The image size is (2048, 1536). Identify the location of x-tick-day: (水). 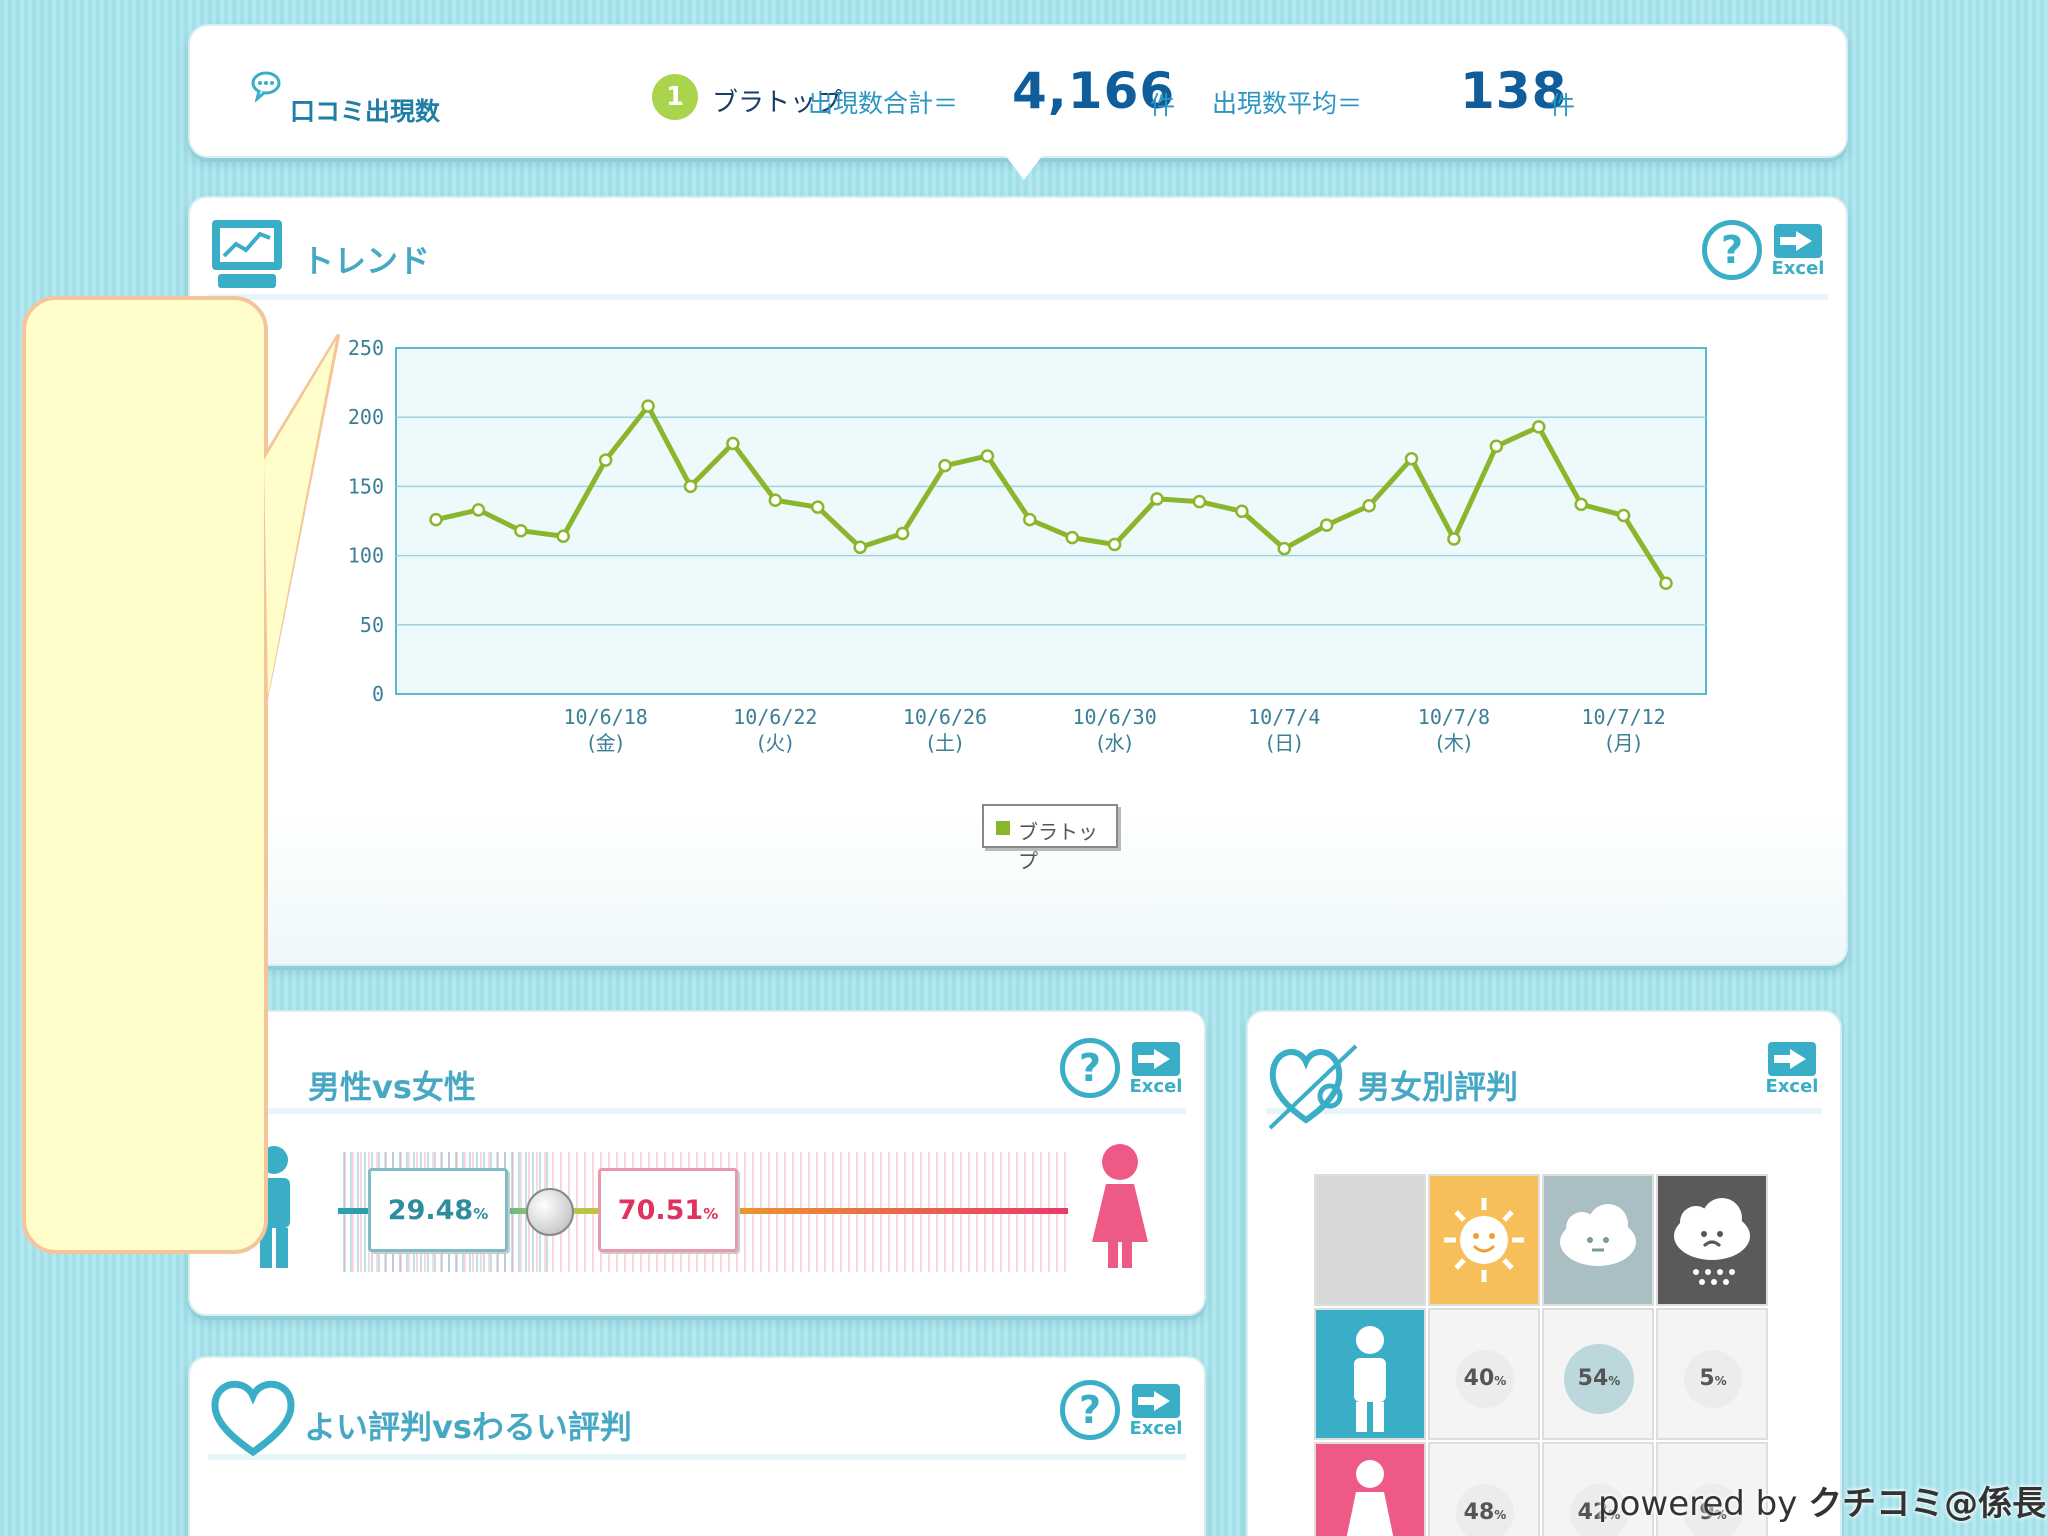
(1115, 743).